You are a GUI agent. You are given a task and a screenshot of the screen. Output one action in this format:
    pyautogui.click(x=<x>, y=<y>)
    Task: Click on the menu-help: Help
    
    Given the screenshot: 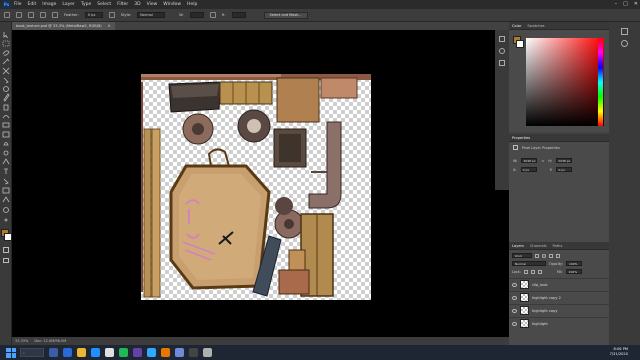 What is the action you would take?
    pyautogui.click(x=192, y=4)
    